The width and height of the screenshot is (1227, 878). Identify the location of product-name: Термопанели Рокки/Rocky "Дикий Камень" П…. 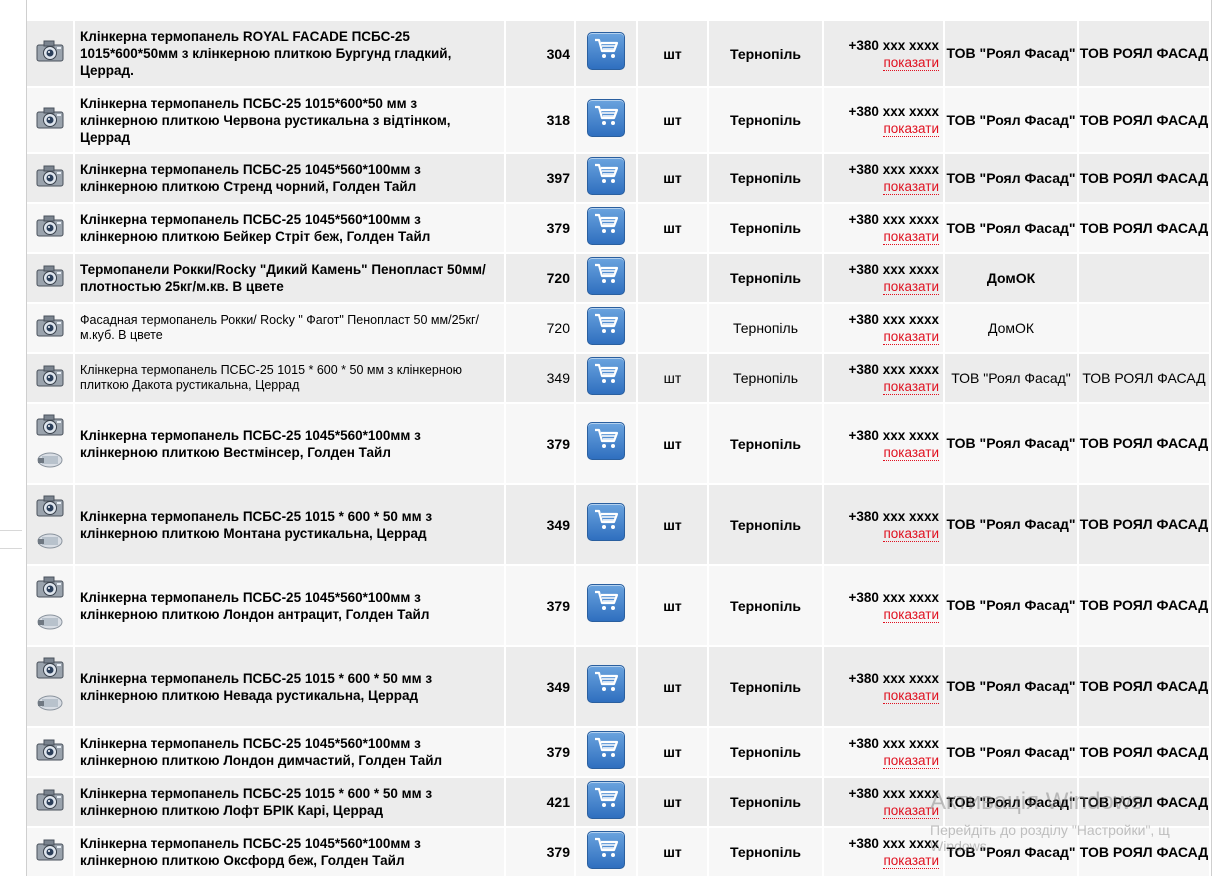
(290, 278).